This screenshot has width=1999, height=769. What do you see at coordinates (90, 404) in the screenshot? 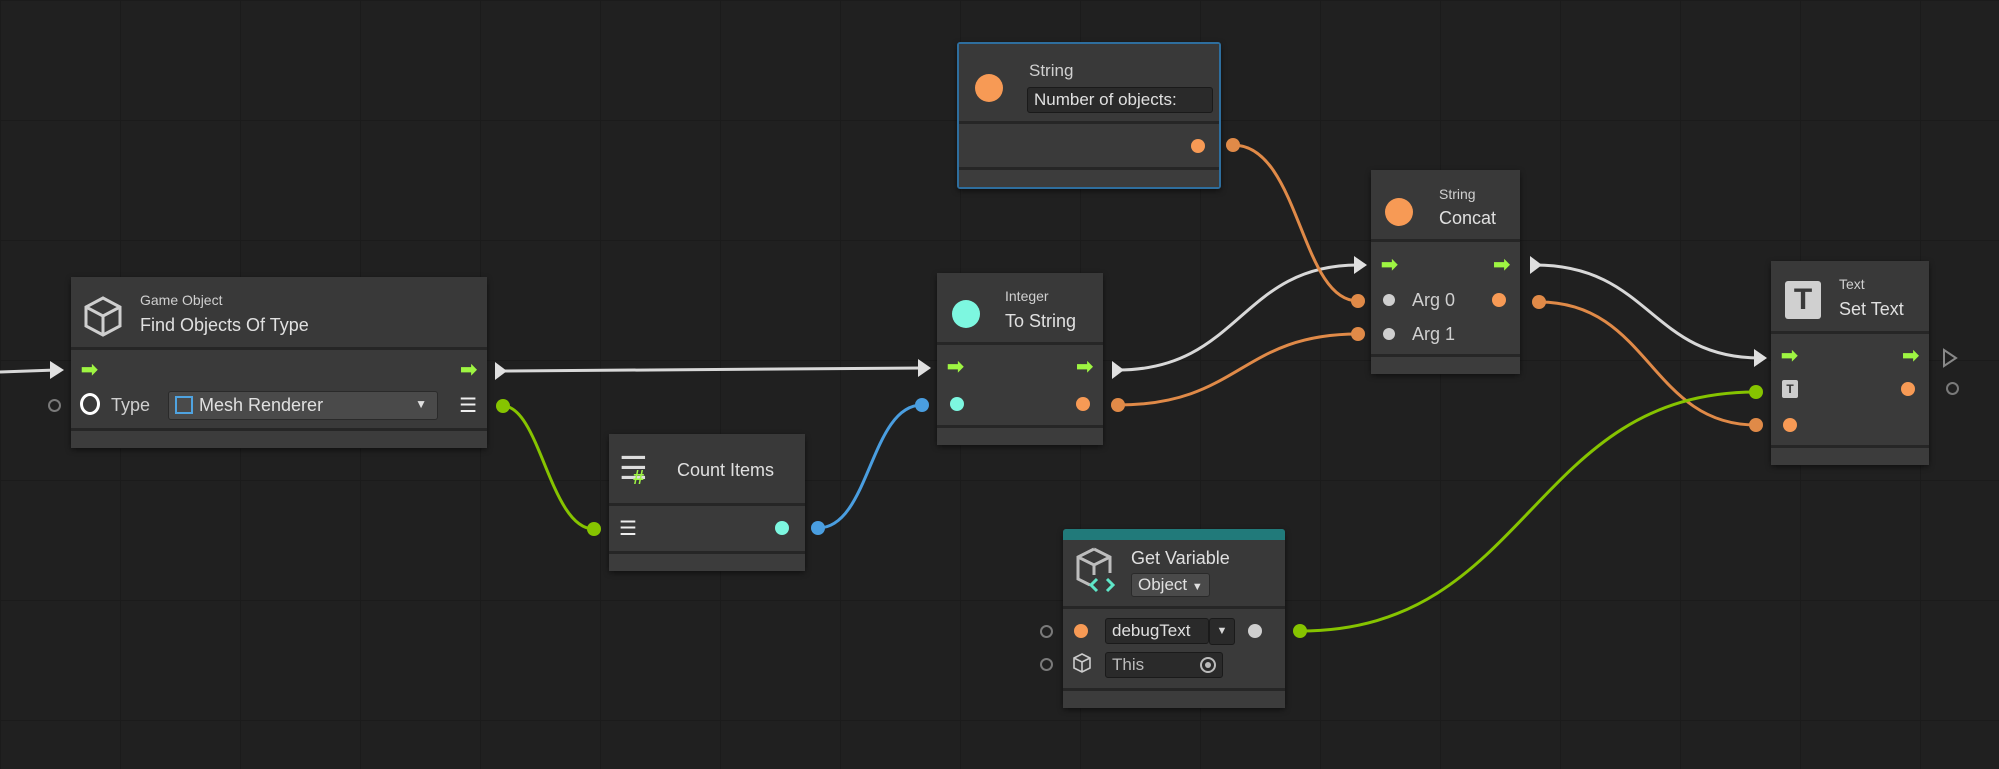
I see `type-icon` at bounding box center [90, 404].